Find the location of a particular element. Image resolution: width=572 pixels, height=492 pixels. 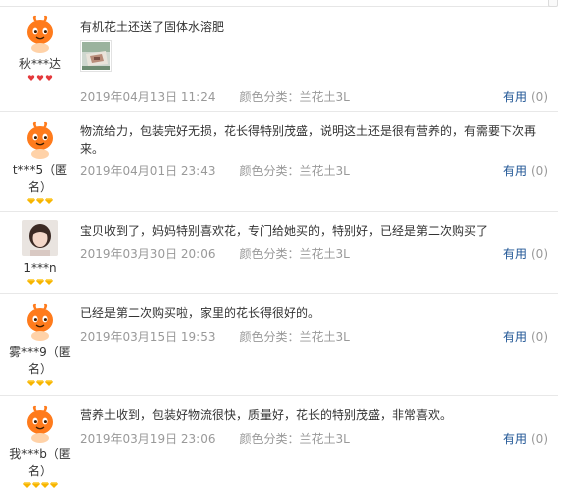

review-content: 营养土收到，包装好物流很快，质量好，花长的特别茂盛，非常喜欢。 is located at coordinates (315, 415).